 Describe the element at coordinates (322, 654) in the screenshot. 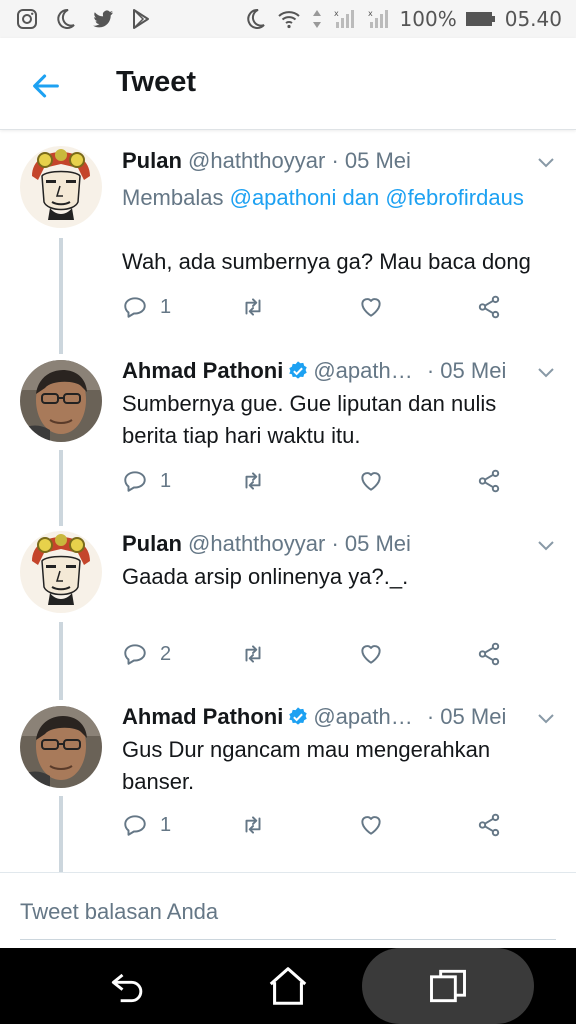

I see `tweet-actions: 2` at that location.